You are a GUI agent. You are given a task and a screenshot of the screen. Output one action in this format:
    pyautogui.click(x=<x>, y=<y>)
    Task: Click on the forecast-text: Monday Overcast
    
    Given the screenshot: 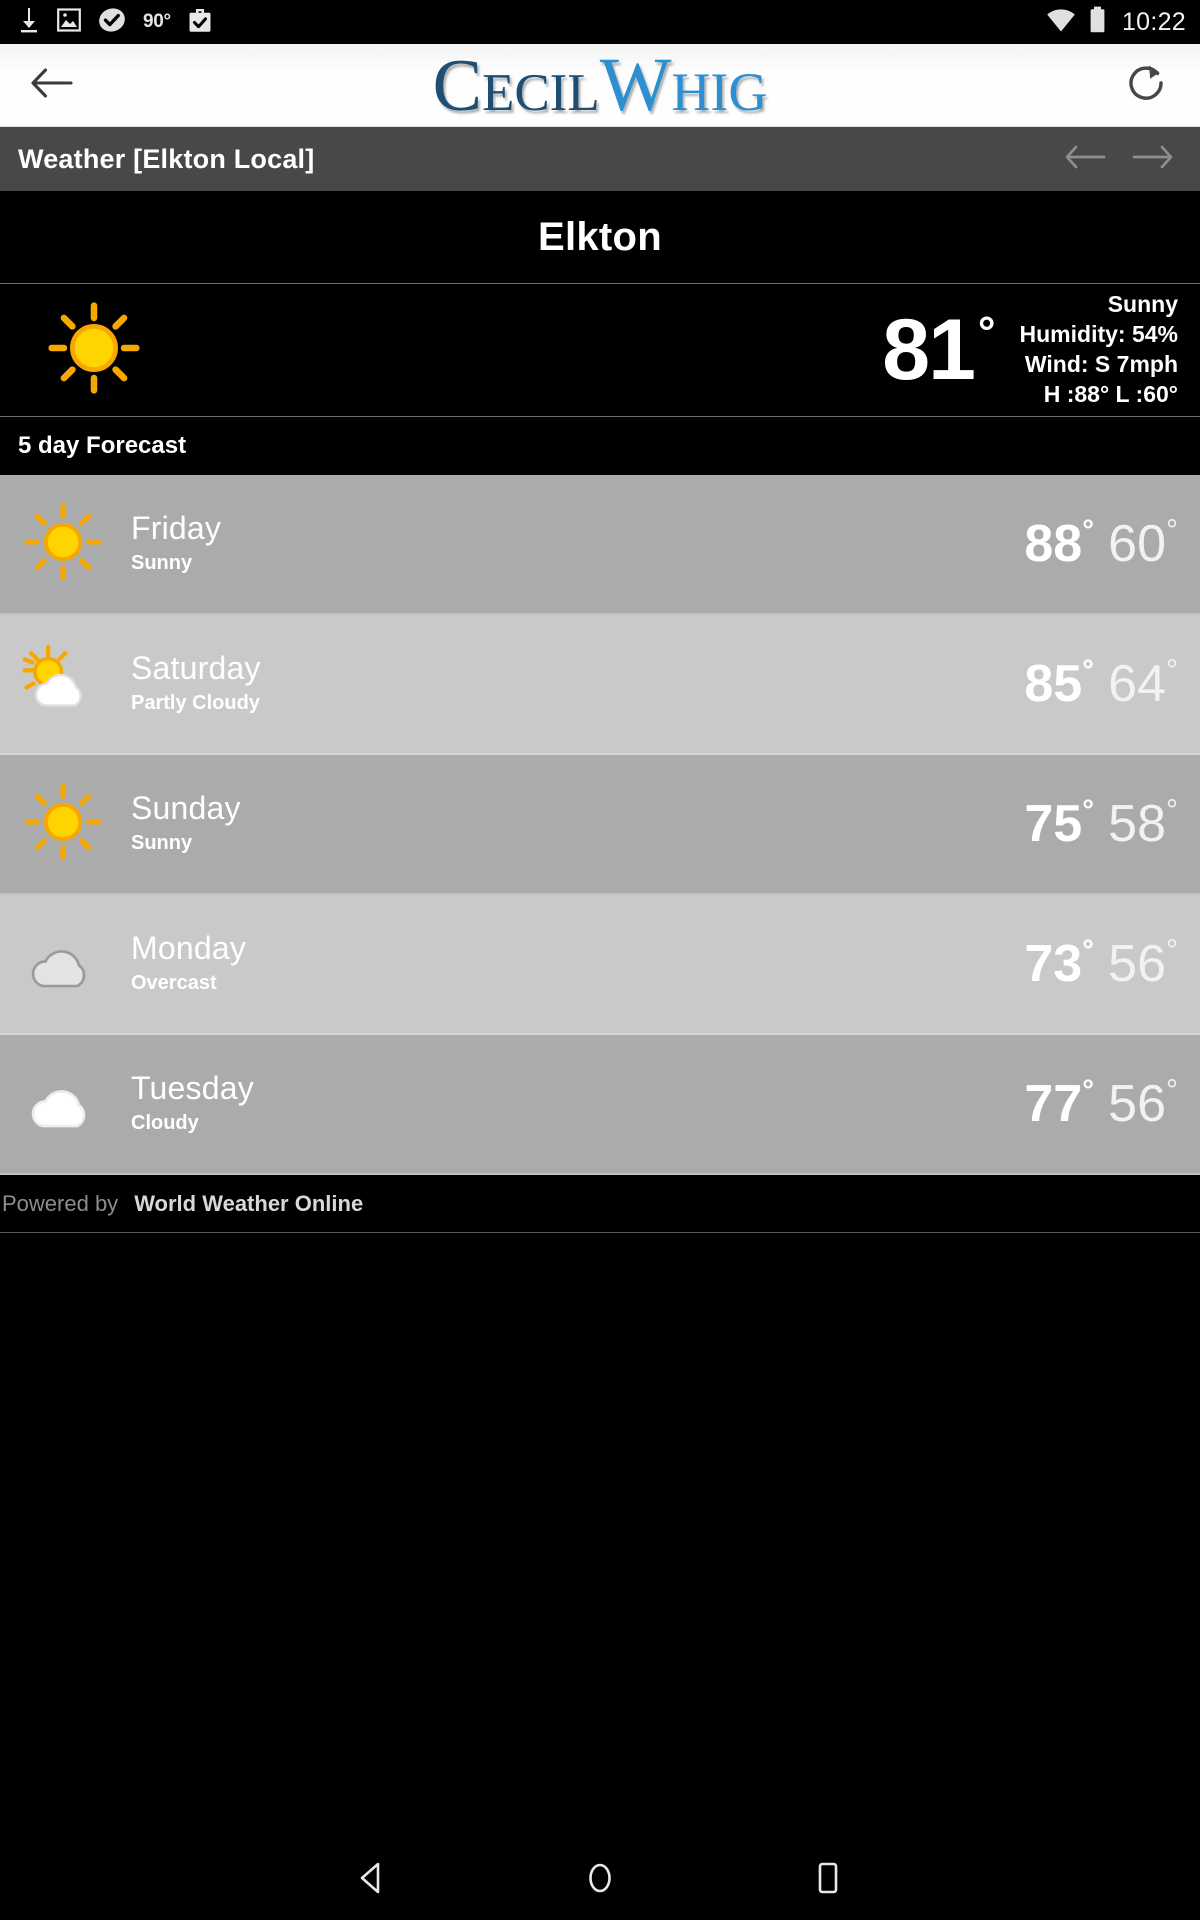 What is the action you would take?
    pyautogui.click(x=569, y=963)
    